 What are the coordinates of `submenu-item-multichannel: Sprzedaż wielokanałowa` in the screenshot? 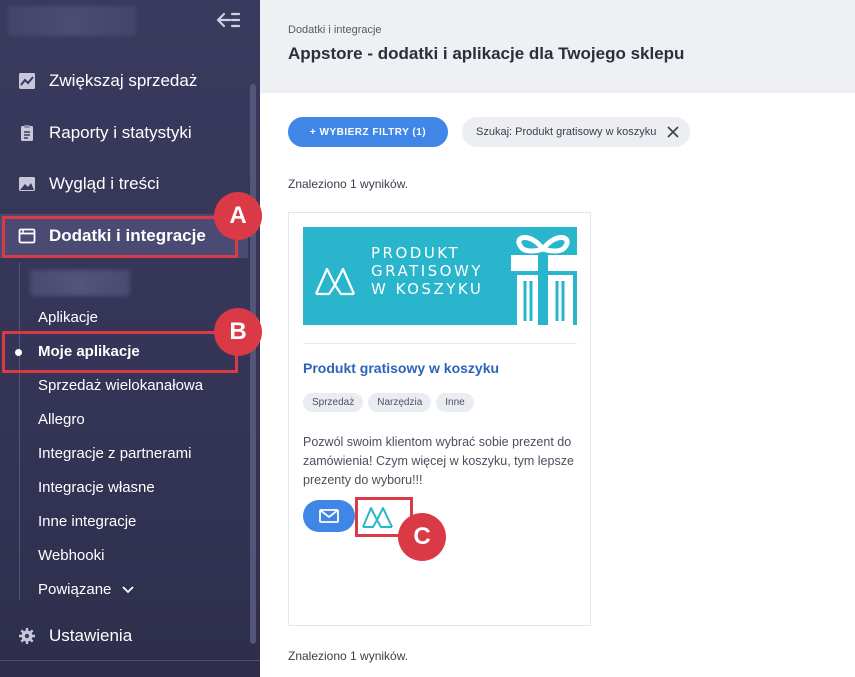 It's located at (120, 385).